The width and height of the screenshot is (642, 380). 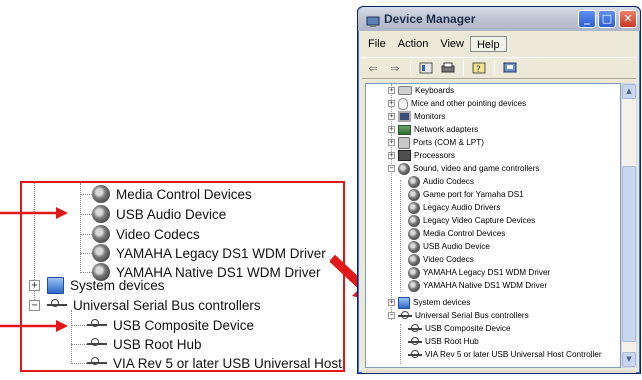 I want to click on tree-item: Legacy Audio Drivers, so click(x=454, y=207).